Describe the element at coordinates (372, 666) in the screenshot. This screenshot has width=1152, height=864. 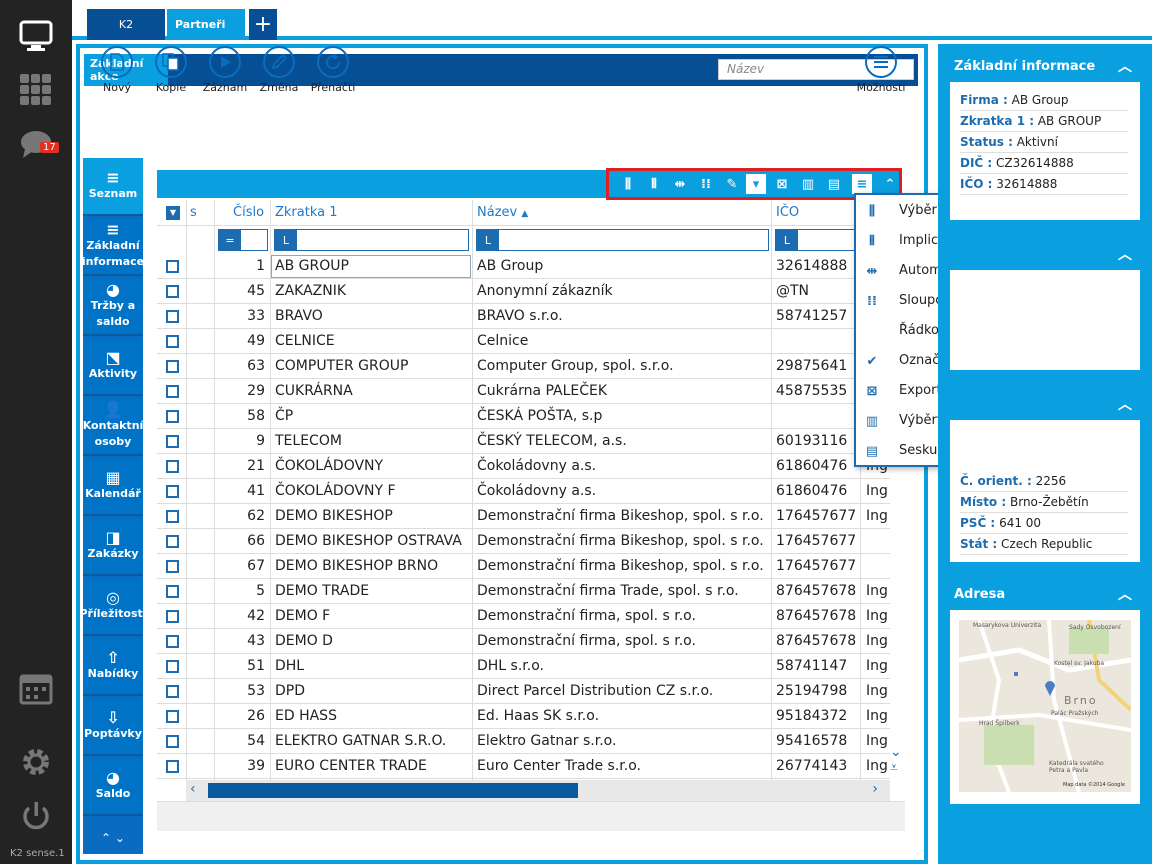
I see `cell-zkratka: DHL` at that location.